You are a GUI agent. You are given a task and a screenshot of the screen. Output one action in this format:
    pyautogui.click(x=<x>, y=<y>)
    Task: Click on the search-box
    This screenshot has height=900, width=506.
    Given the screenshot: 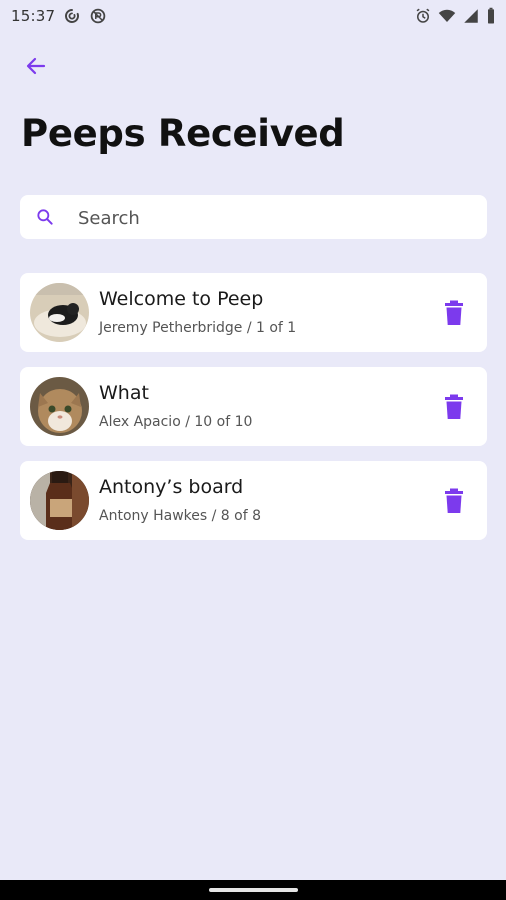 What is the action you would take?
    pyautogui.click(x=253, y=218)
    